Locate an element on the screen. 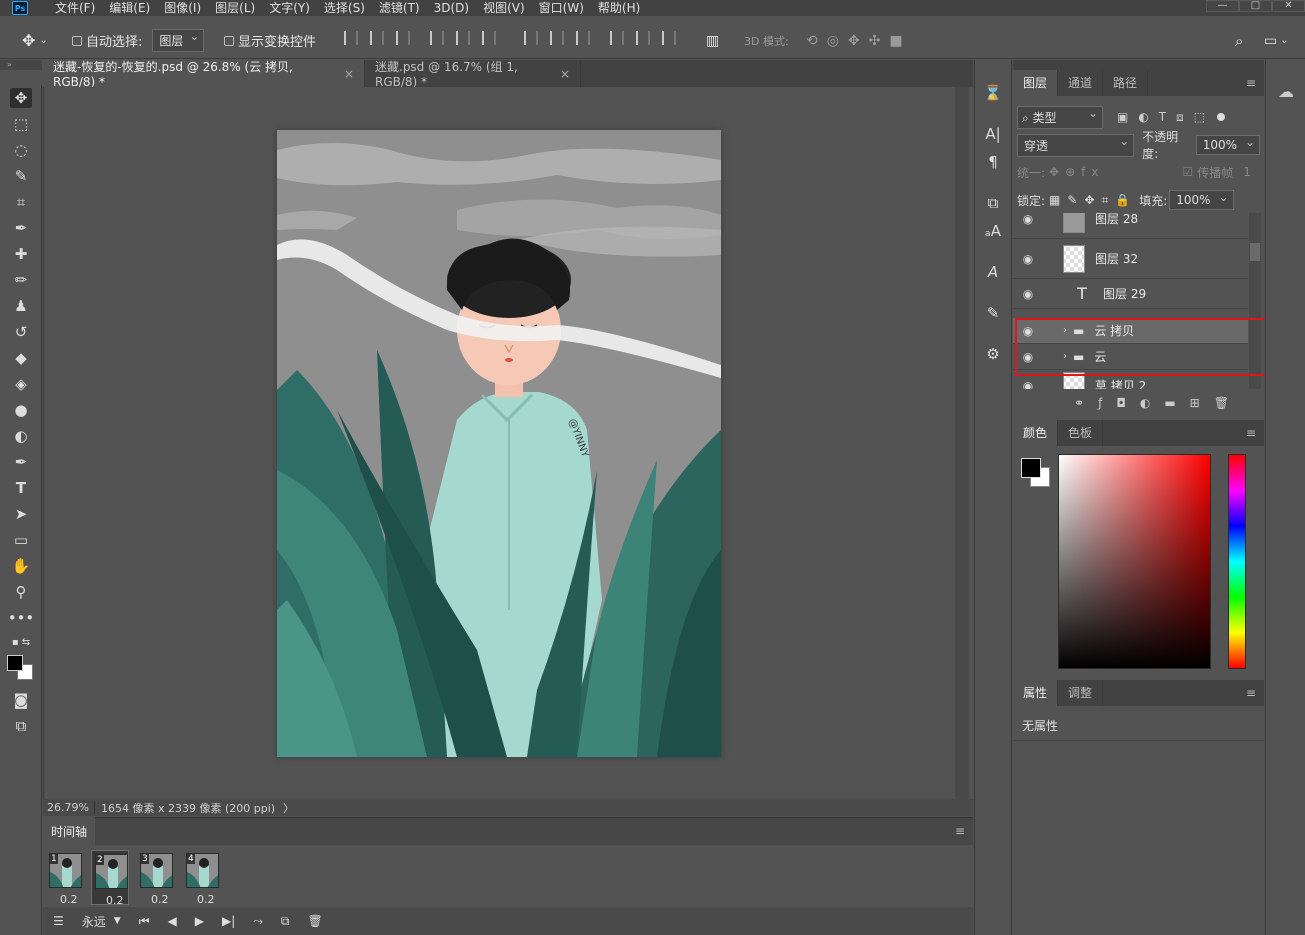  lasso-tool-icon: ◌ is located at coordinates (21, 150).